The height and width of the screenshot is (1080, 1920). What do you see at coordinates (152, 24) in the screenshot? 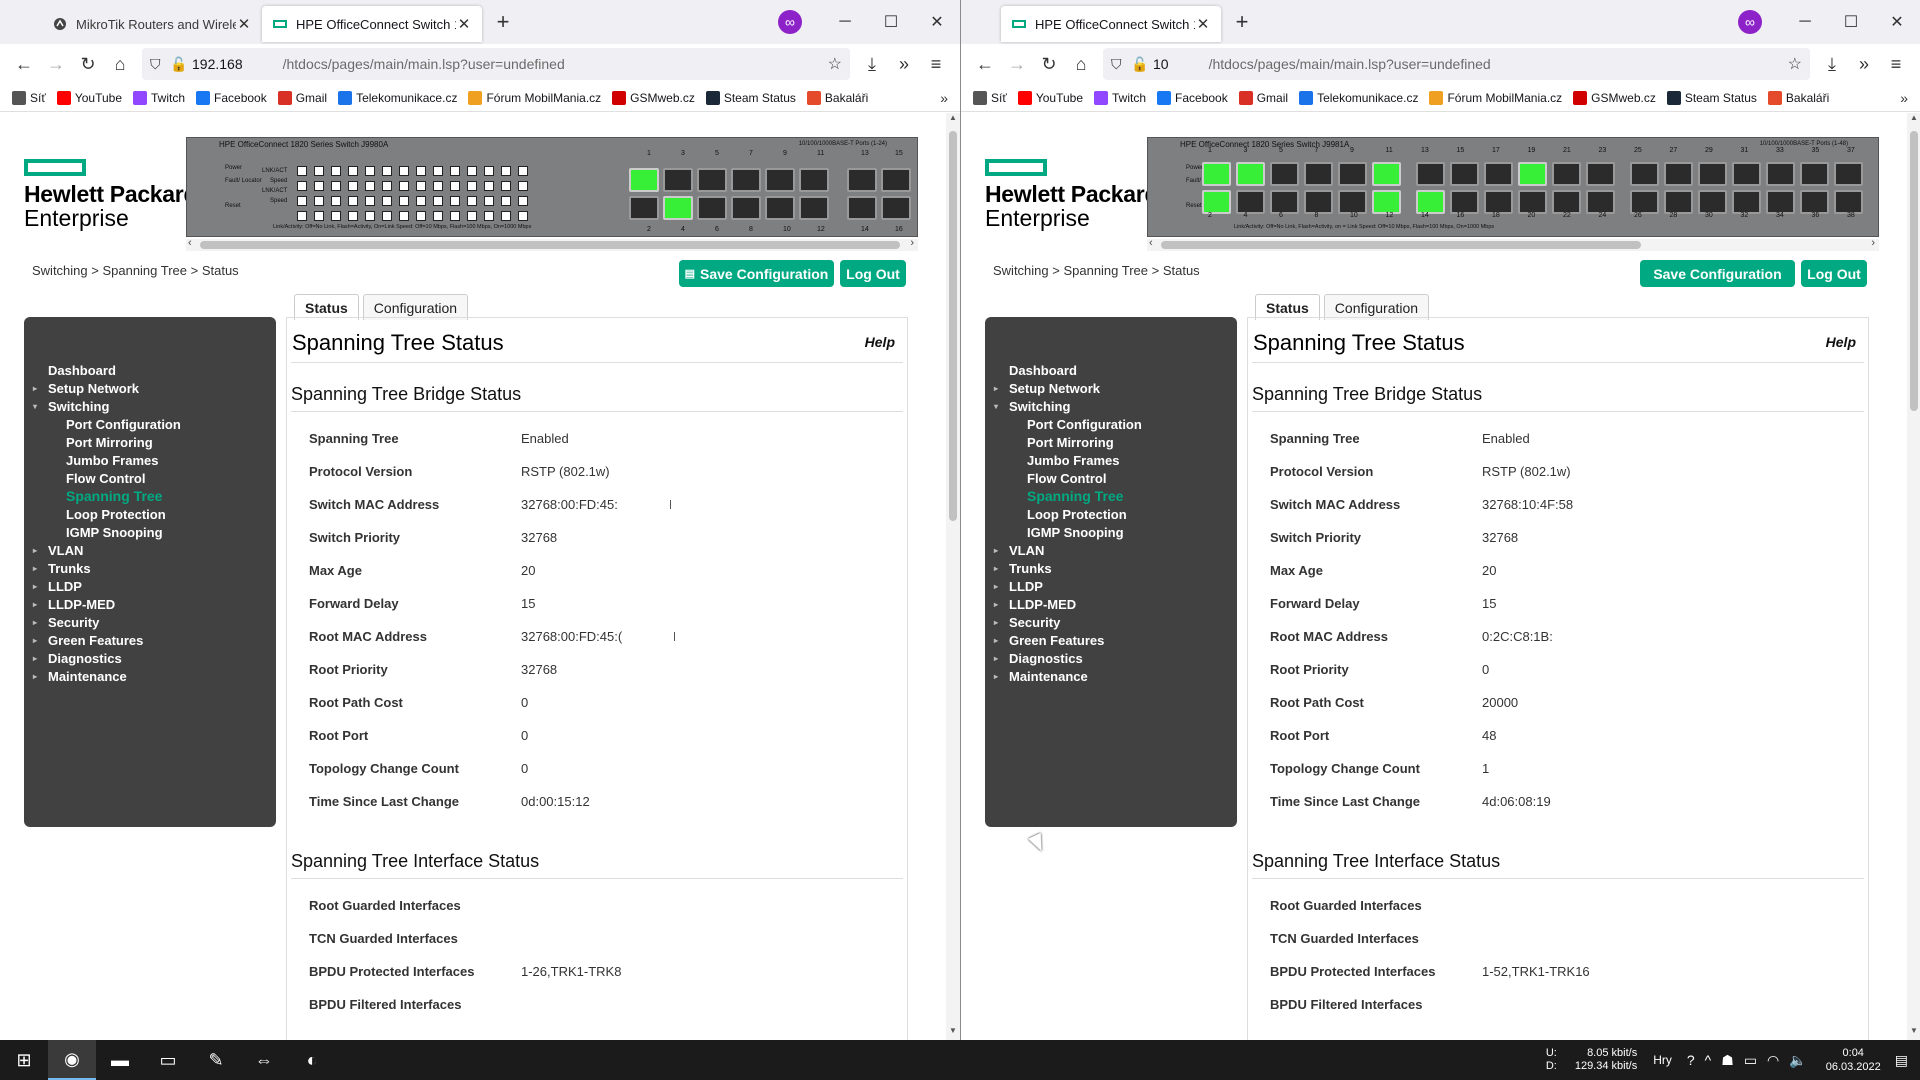
I see `tab-inactive: MikroTik Routers and Wireless - ✕` at bounding box center [152, 24].